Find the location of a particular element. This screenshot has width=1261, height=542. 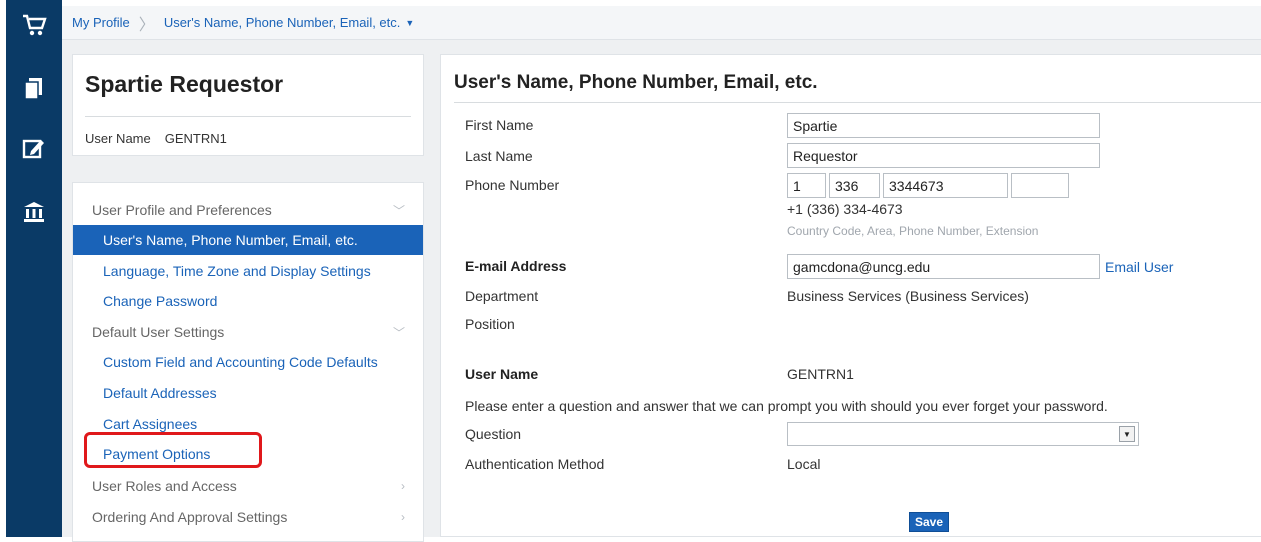

profile-user-name: User Name GENTRN1 is located at coordinates (156, 138).